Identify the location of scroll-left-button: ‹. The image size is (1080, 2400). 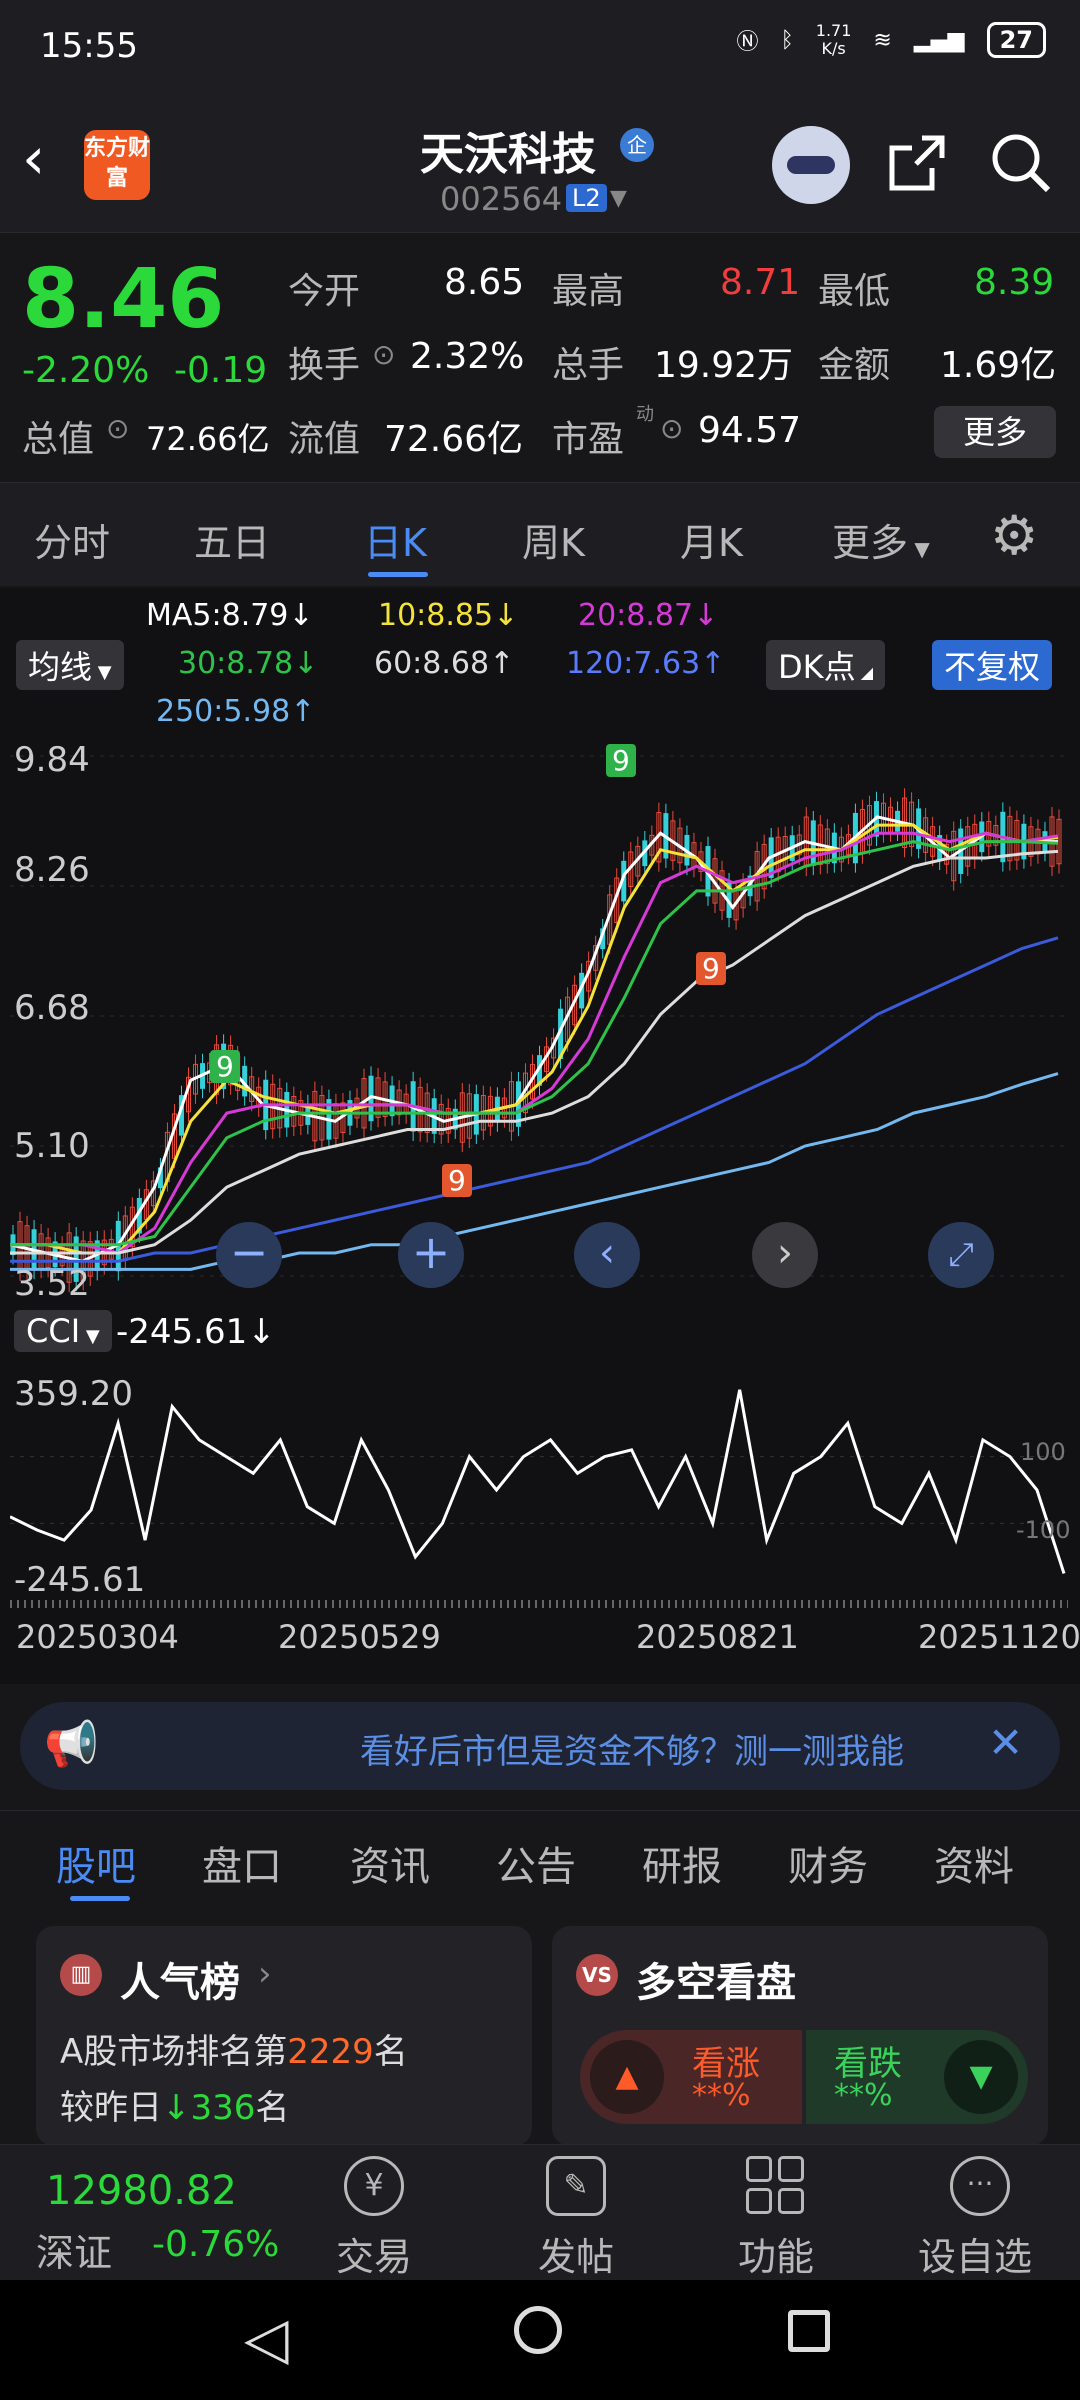
(607, 1255).